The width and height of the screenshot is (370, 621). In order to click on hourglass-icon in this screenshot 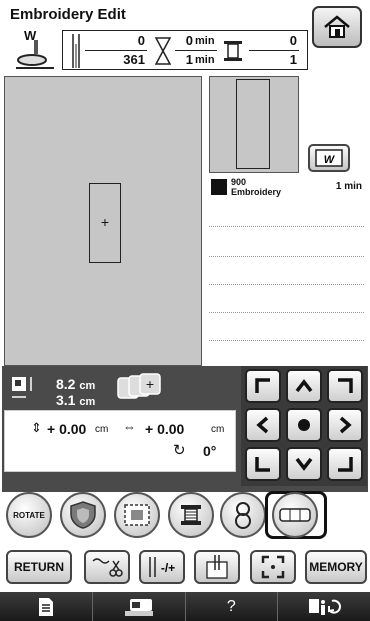, I will do `click(163, 51)`.